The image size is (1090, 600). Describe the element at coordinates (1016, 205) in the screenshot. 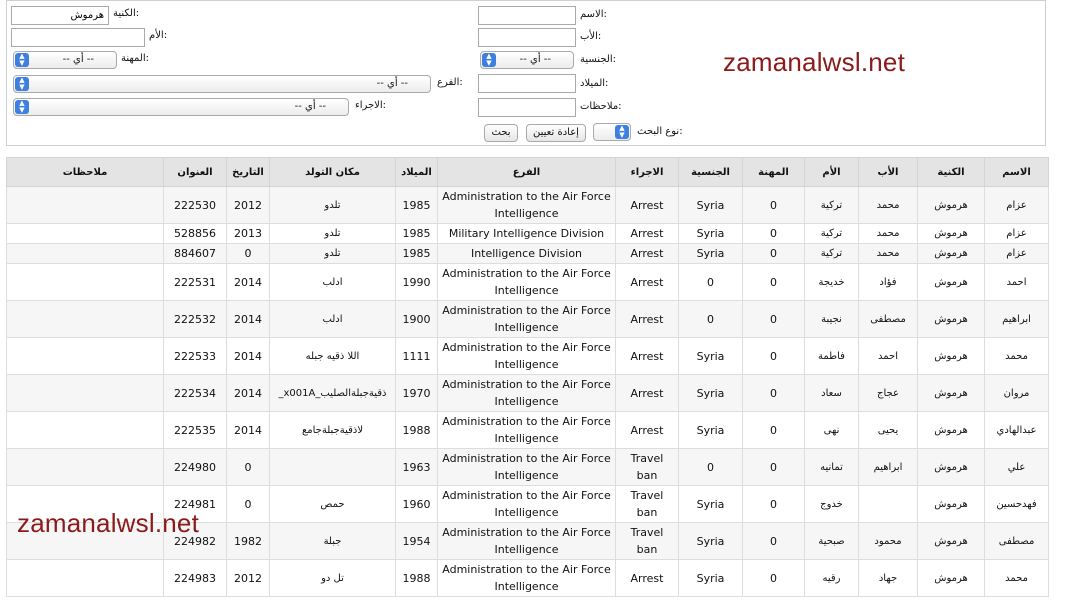

I see `cell-name: عزام` at that location.